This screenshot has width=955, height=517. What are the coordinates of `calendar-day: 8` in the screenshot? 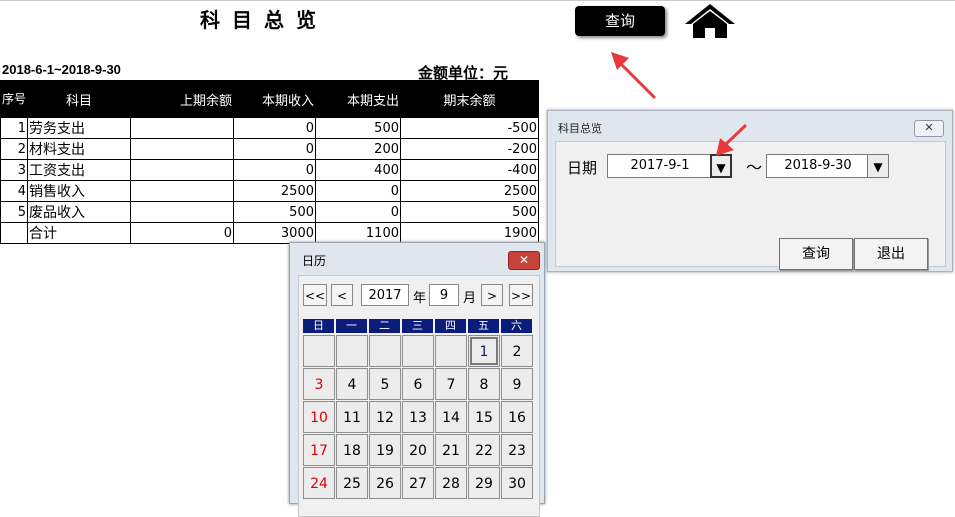 It's located at (484, 384).